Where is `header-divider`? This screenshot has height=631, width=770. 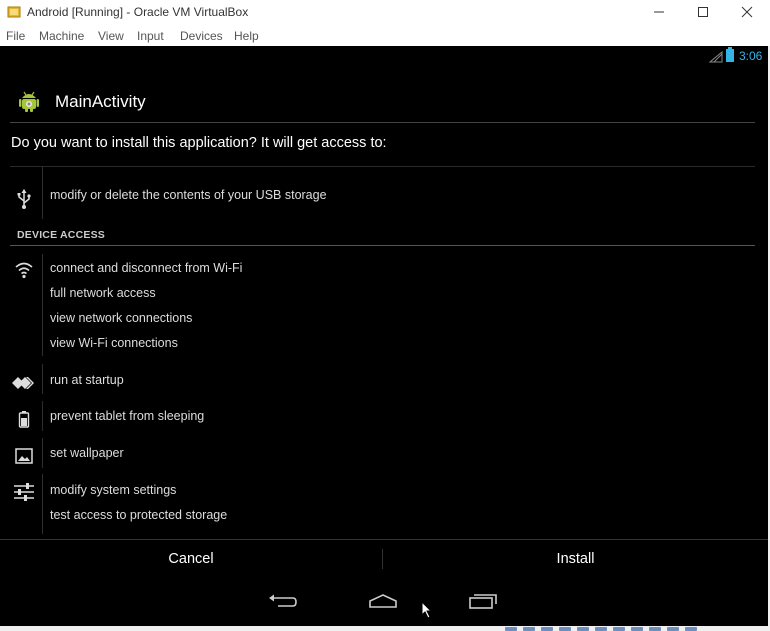
header-divider is located at coordinates (382, 122).